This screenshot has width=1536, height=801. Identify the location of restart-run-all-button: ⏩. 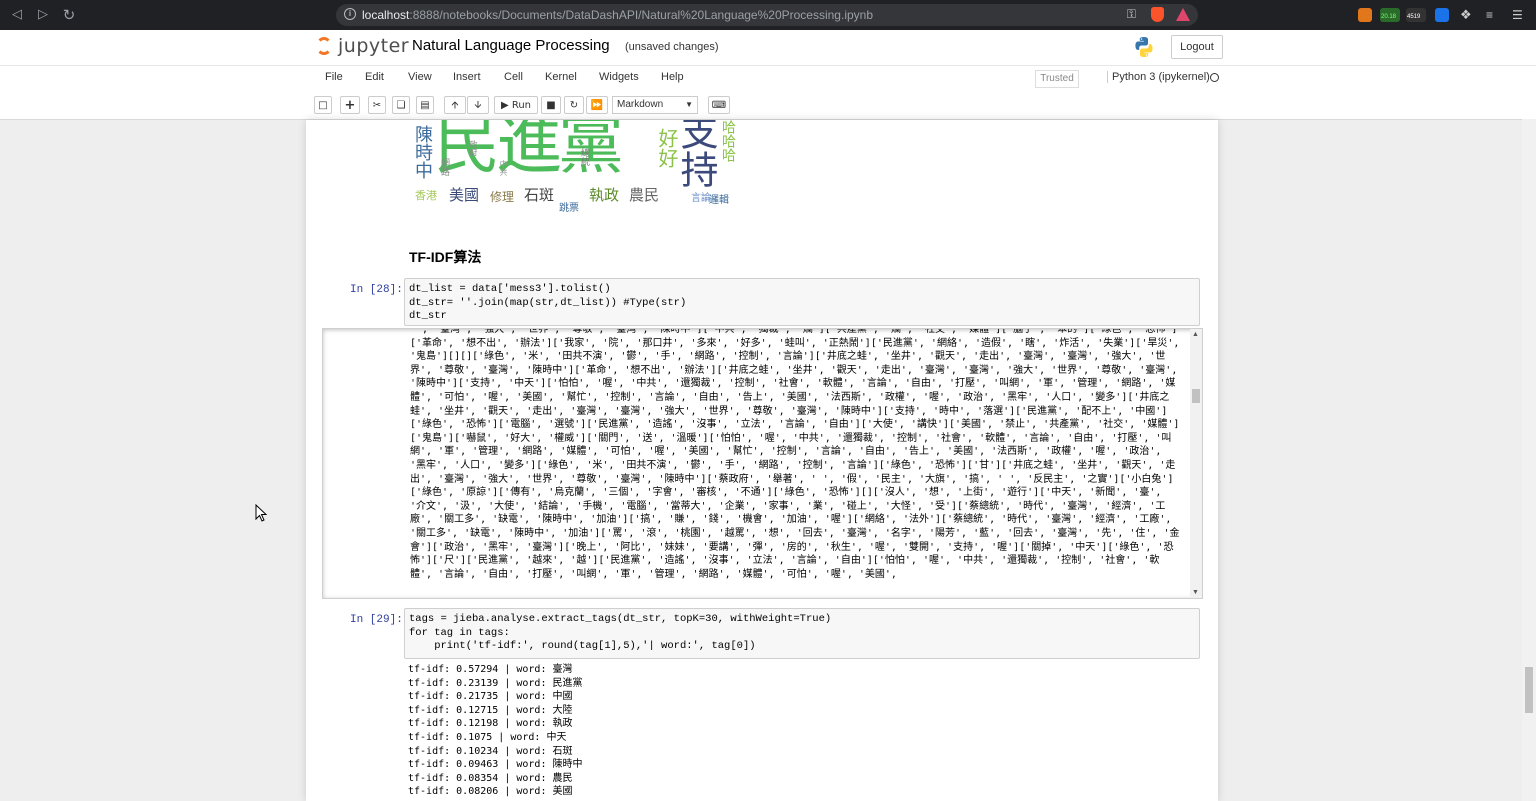
(597, 105).